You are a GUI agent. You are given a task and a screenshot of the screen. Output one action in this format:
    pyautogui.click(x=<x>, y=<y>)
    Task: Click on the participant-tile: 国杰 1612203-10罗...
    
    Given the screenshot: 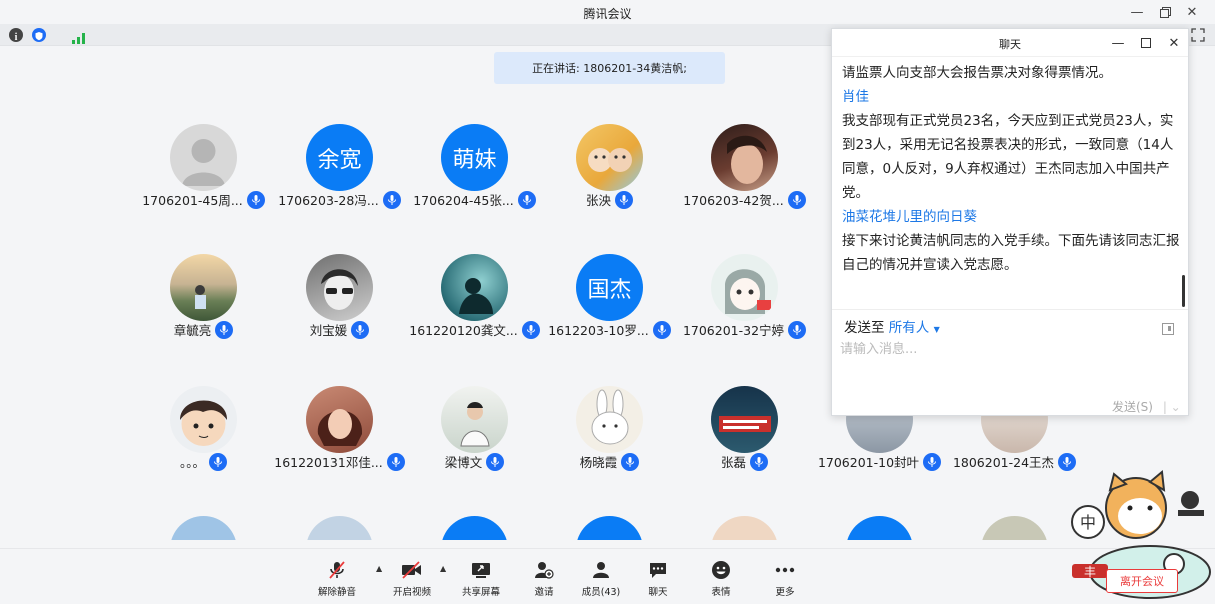 What is the action you would take?
    pyautogui.click(x=609, y=295)
    